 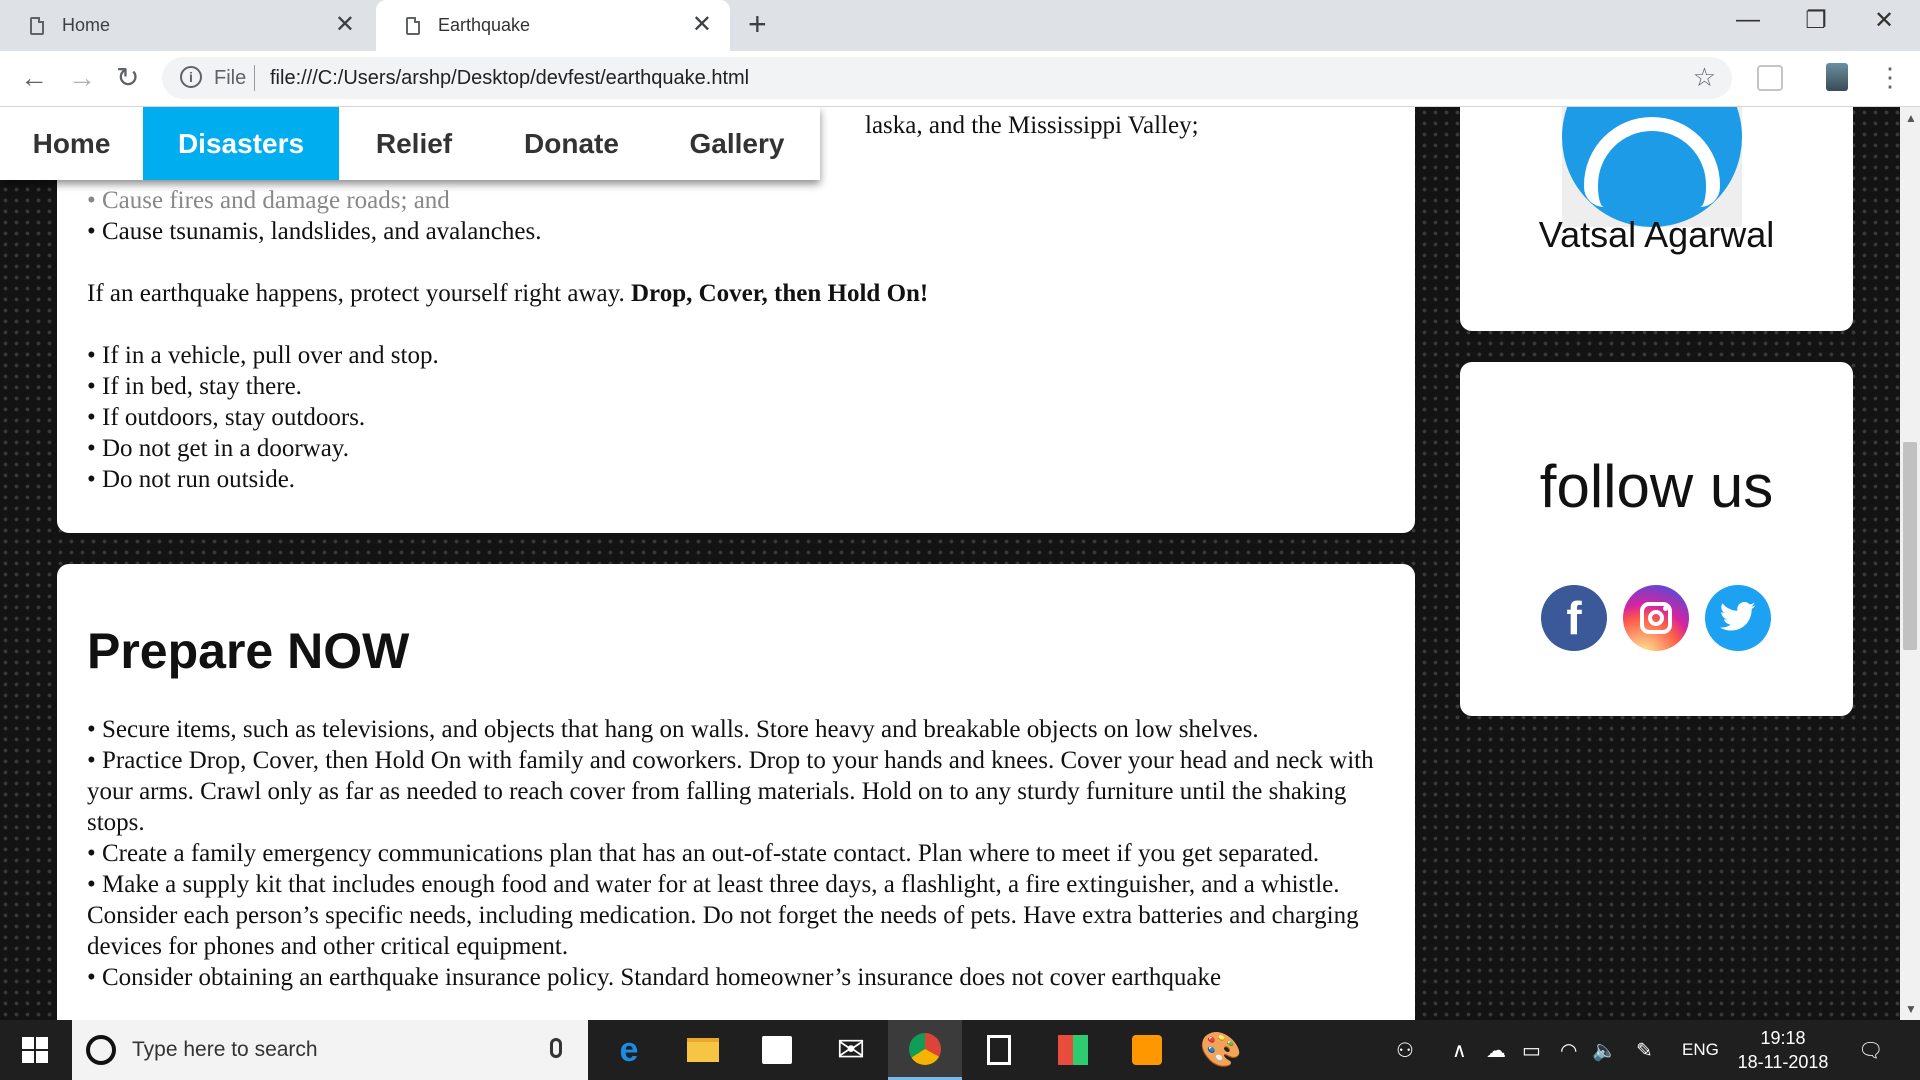 What do you see at coordinates (1644, 1050) in the screenshot?
I see `pen-icon: ✎` at bounding box center [1644, 1050].